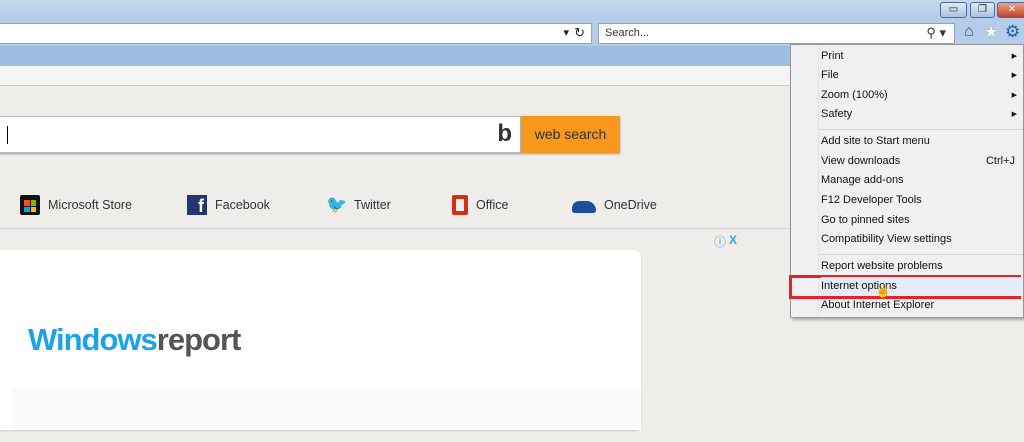  I want to click on menu-item-internet-options: Internet options, so click(921, 286).